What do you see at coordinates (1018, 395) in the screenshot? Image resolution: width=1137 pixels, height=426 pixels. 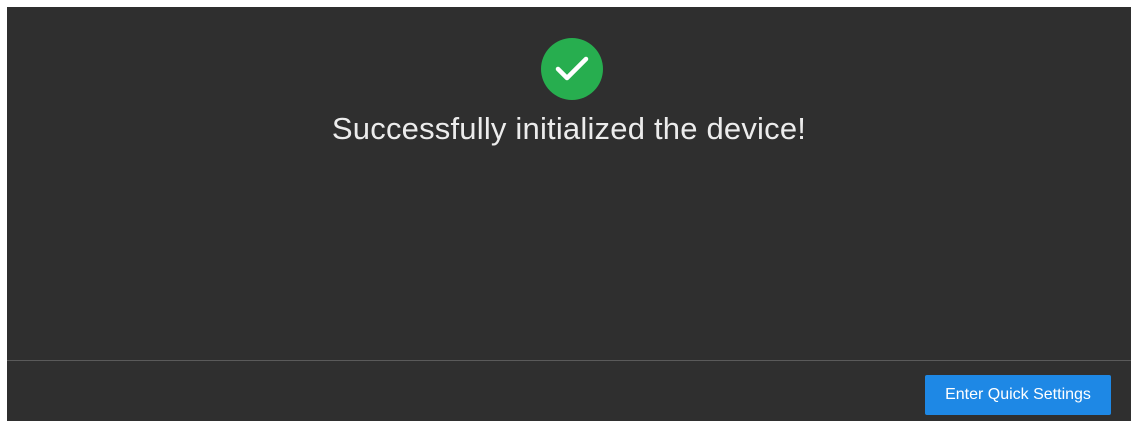 I see `enter-quick-settings-button: Enter Quick Settings` at bounding box center [1018, 395].